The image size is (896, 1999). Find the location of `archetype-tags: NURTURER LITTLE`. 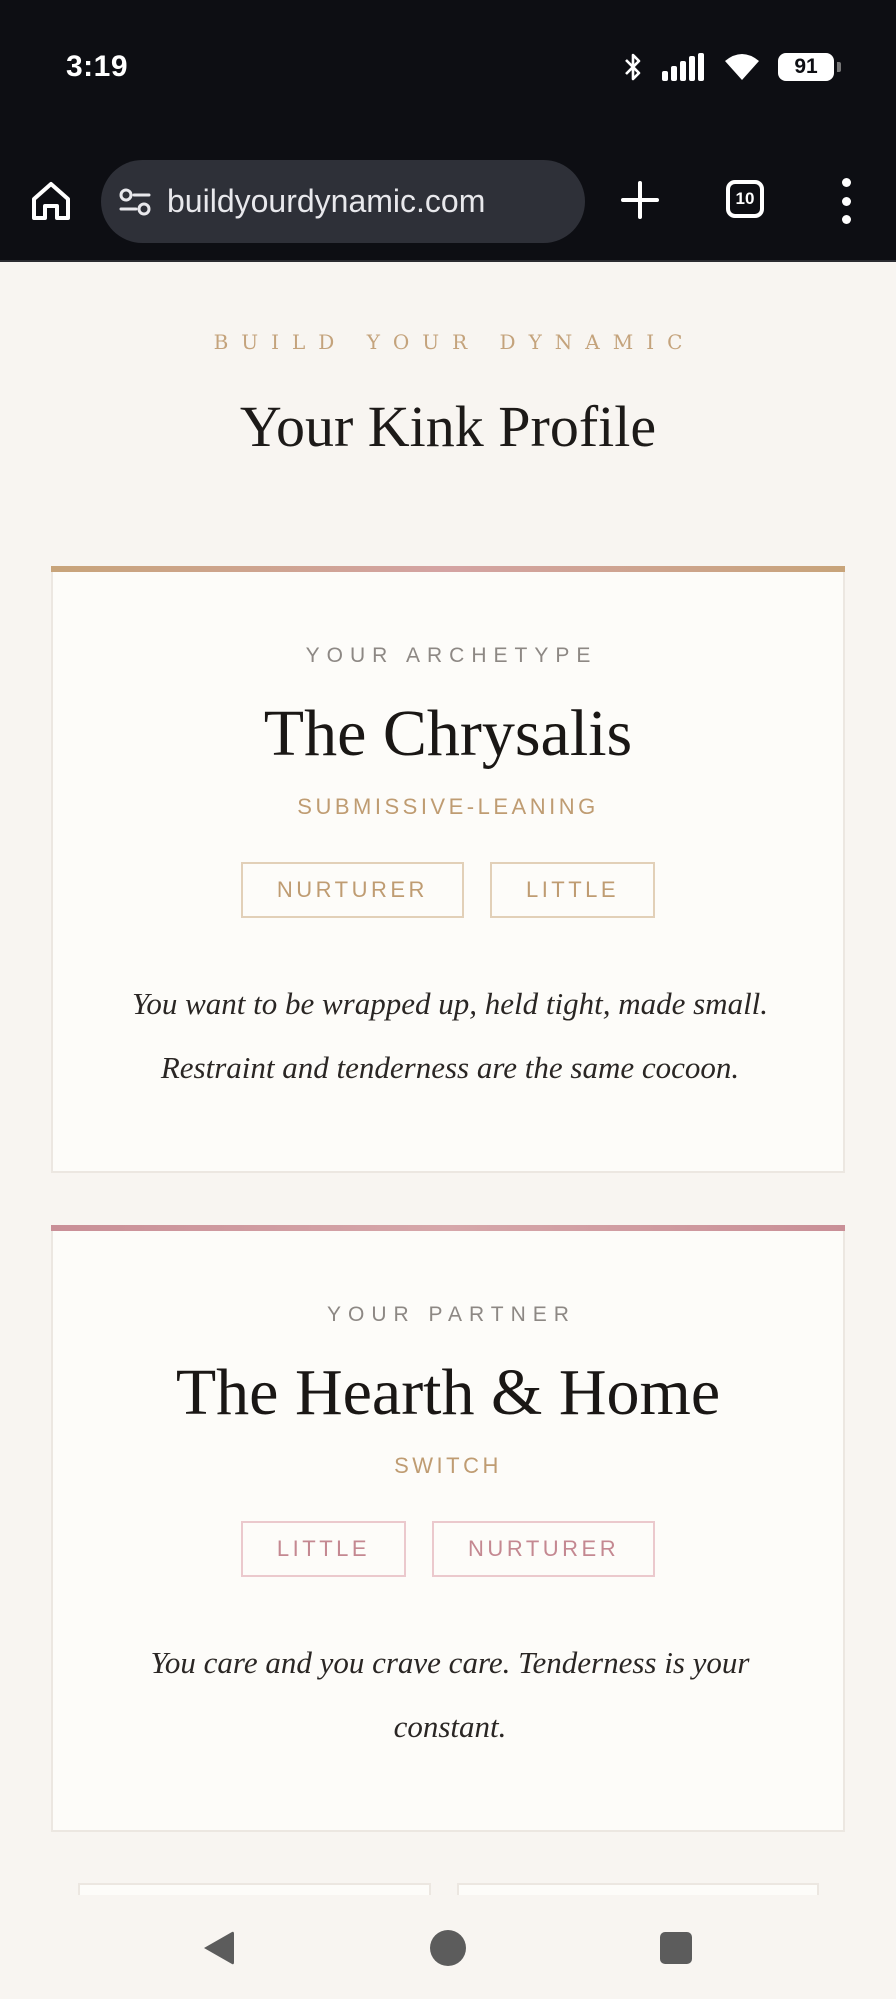

archetype-tags: NURTURER LITTLE is located at coordinates (448, 890).